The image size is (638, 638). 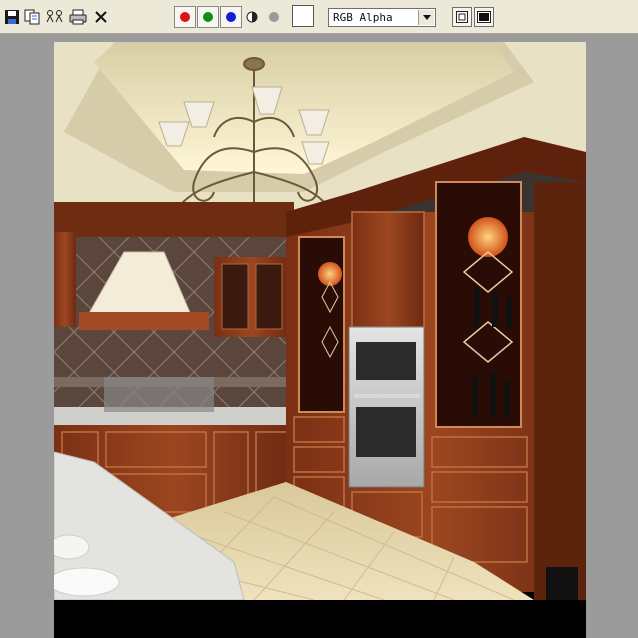 I want to click on print-icon, so click(x=78, y=17).